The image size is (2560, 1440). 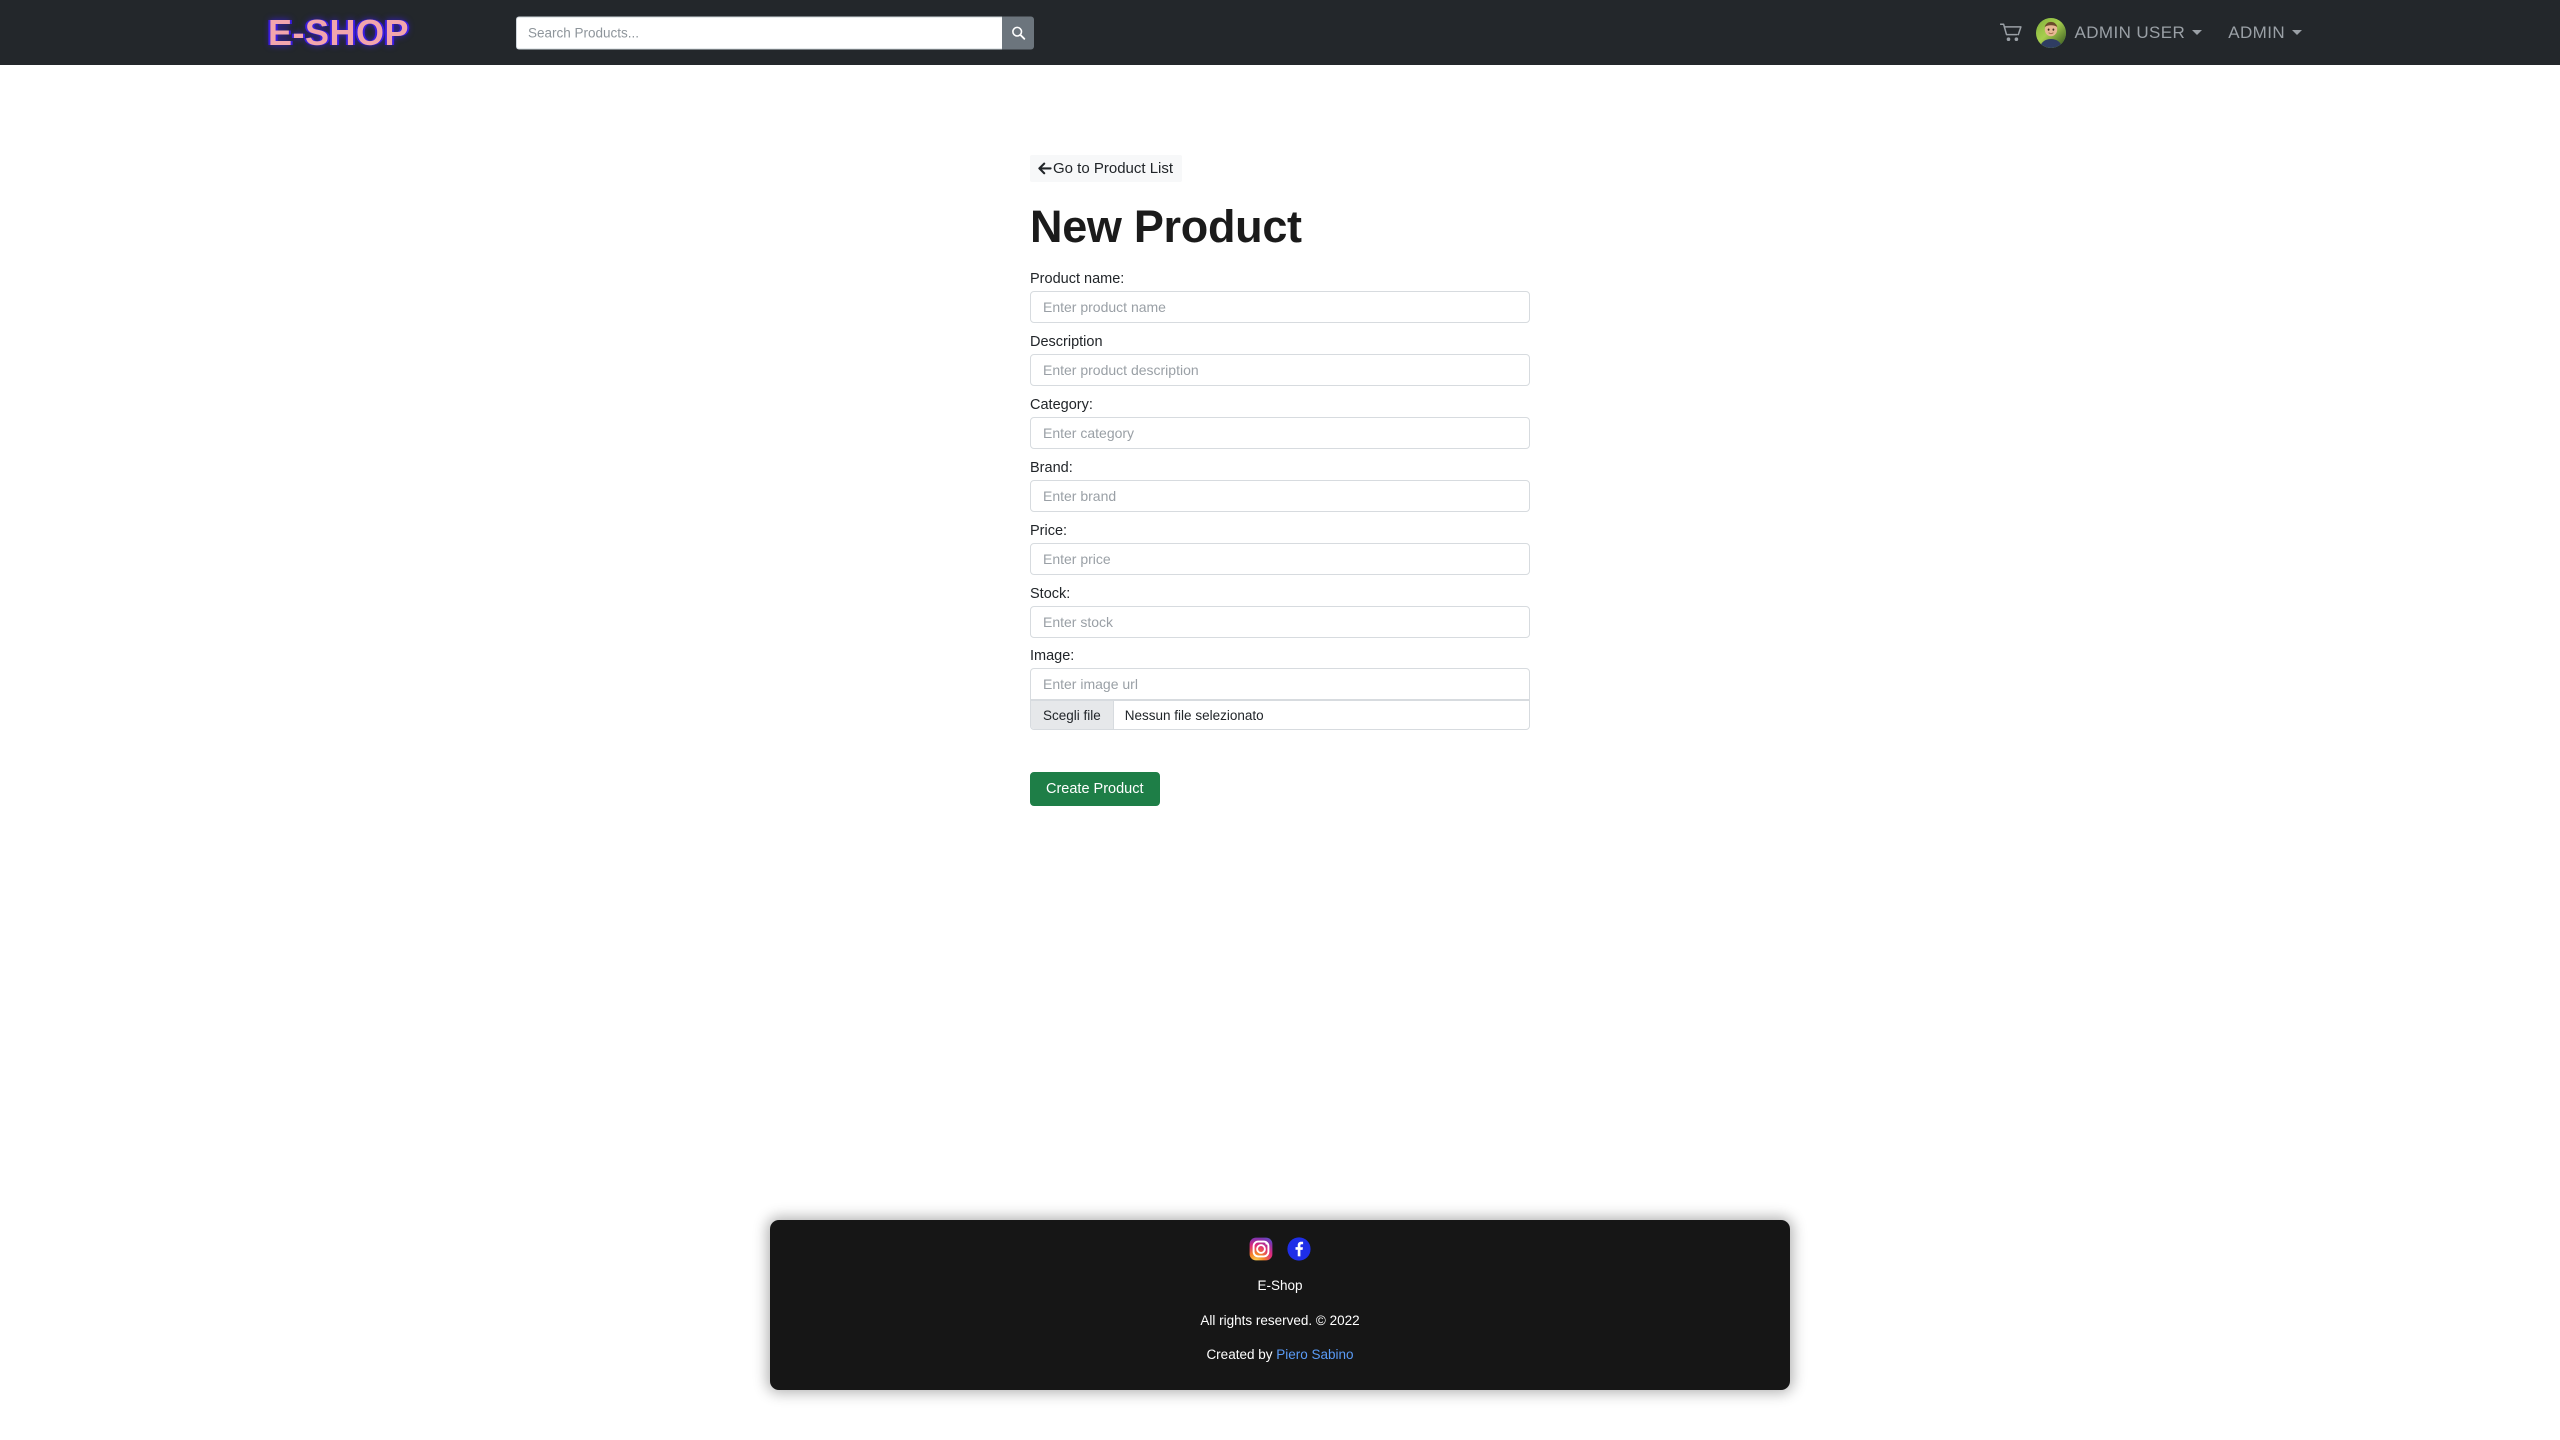 I want to click on create-product-button: Create Product, so click(x=1095, y=789).